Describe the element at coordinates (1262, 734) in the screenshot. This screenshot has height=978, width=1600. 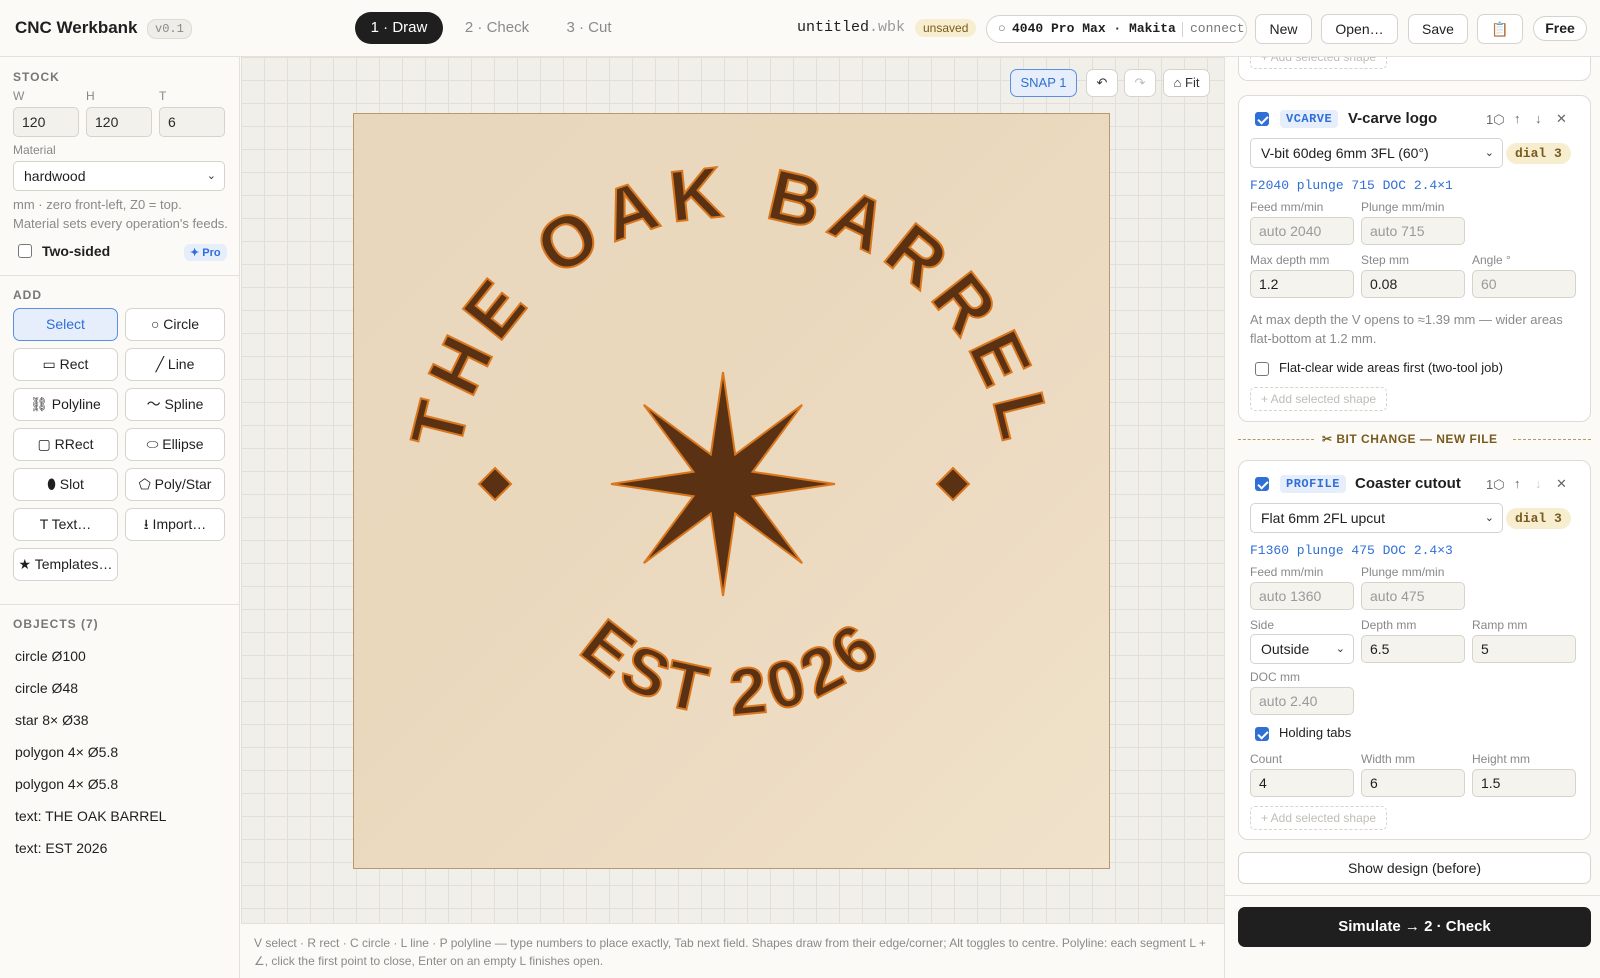
I see `holding-tabs-checkbox` at that location.